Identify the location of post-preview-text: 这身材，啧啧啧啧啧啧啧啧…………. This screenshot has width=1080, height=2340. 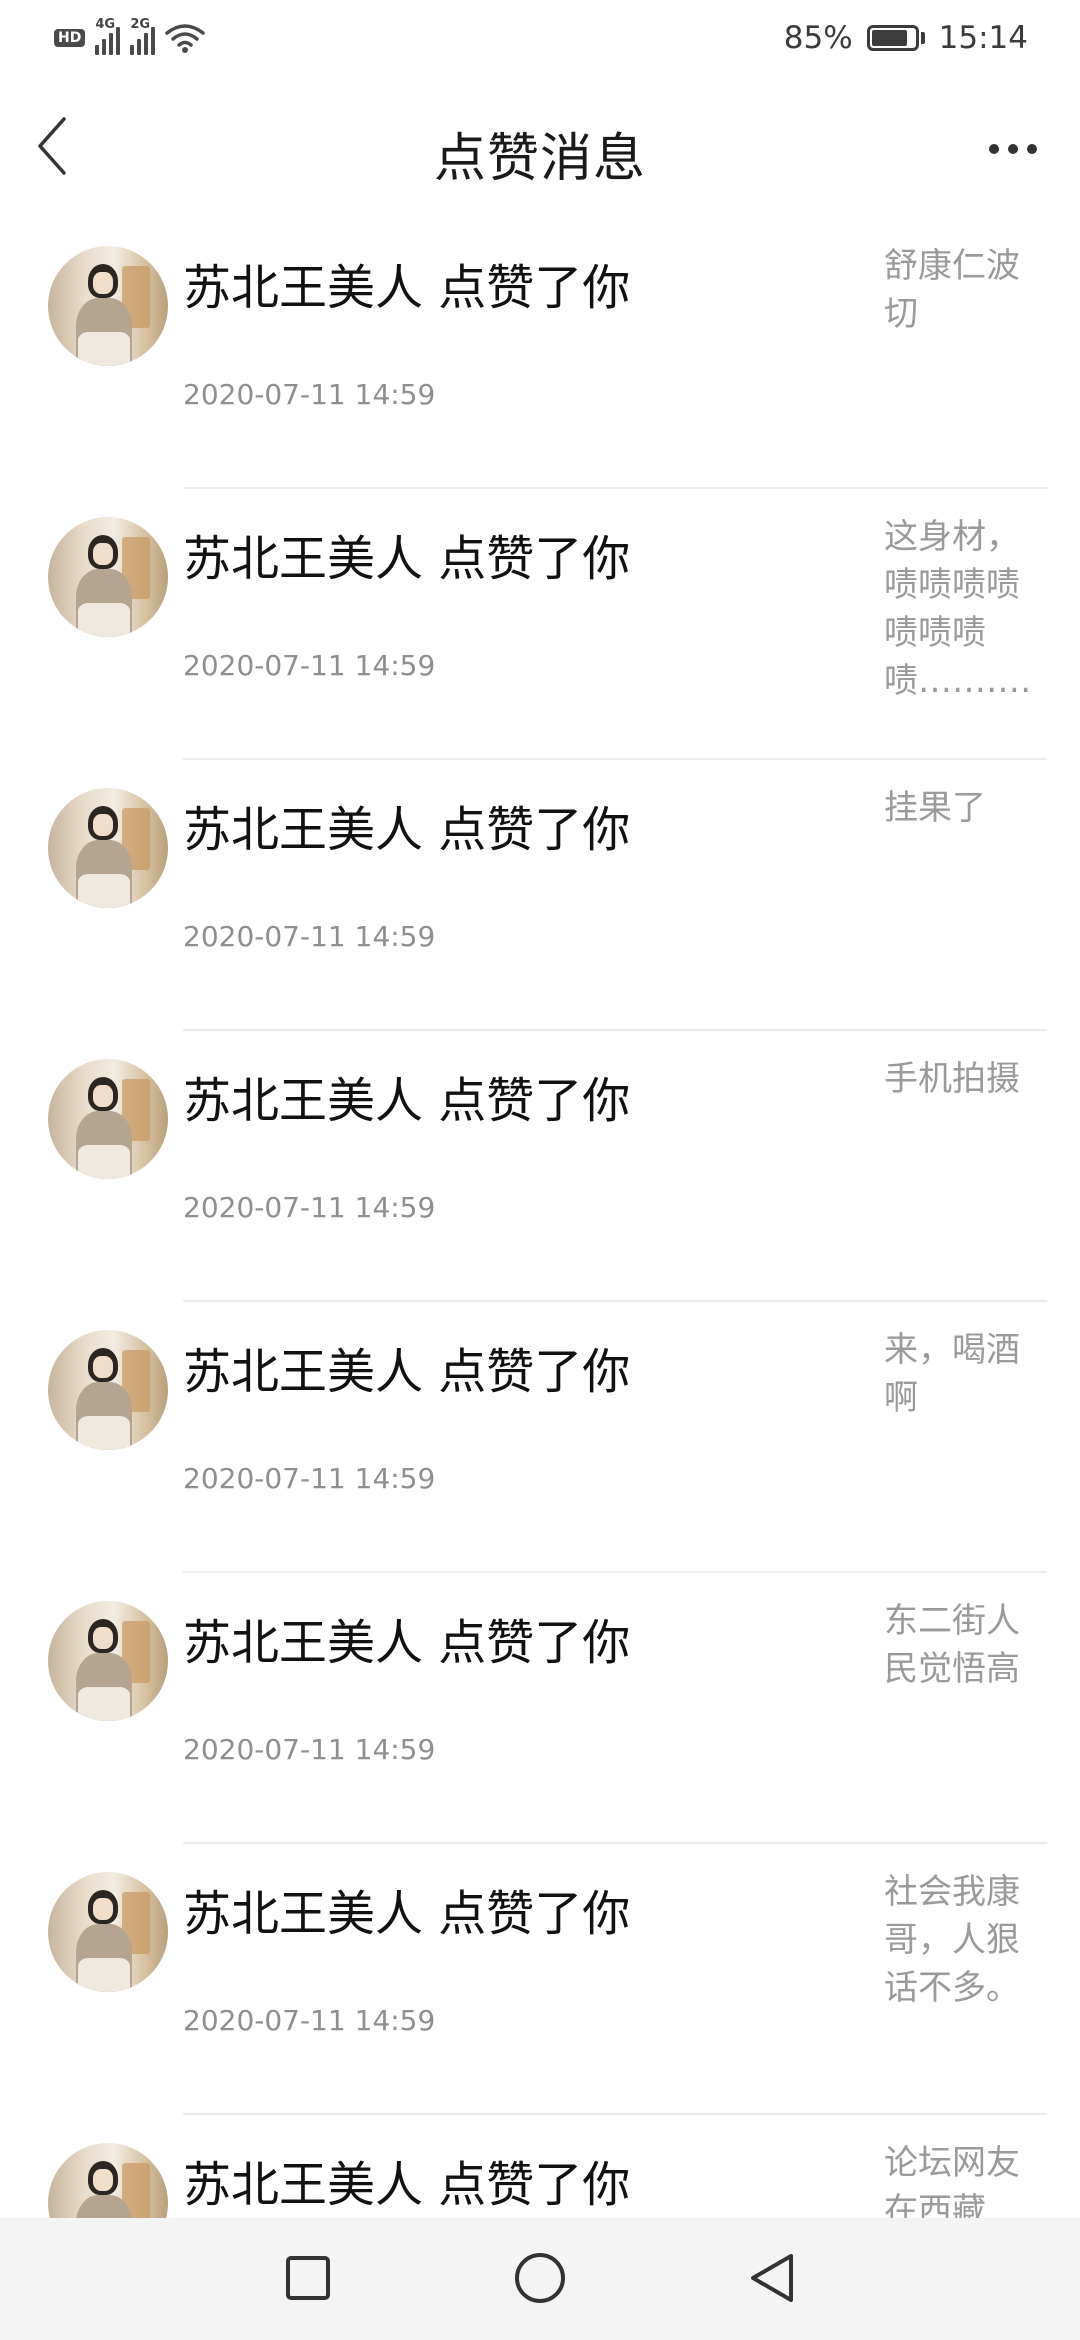
(959, 609).